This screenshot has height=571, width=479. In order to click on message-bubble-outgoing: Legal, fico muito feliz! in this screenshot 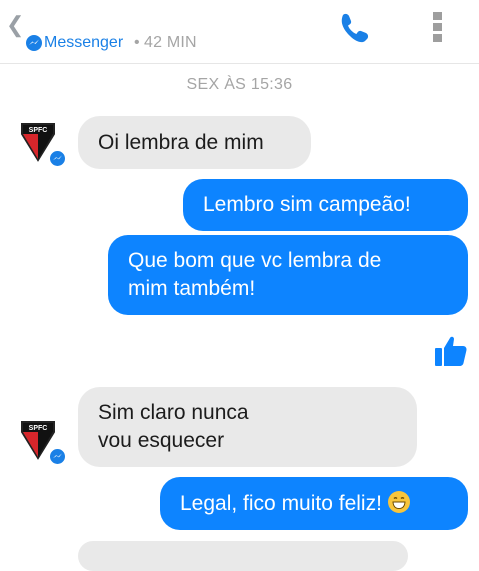, I will do `click(314, 503)`.